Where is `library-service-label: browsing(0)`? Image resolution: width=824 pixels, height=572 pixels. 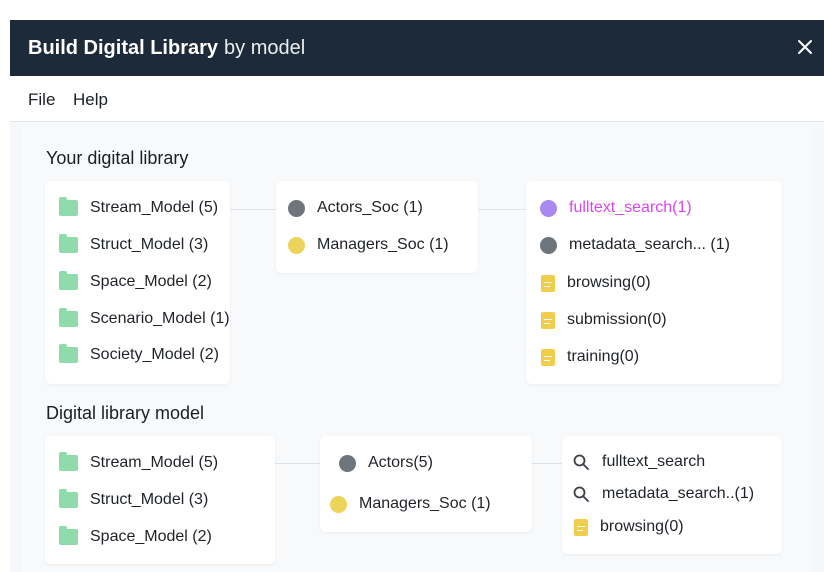
library-service-label: browsing(0) is located at coordinates (609, 282).